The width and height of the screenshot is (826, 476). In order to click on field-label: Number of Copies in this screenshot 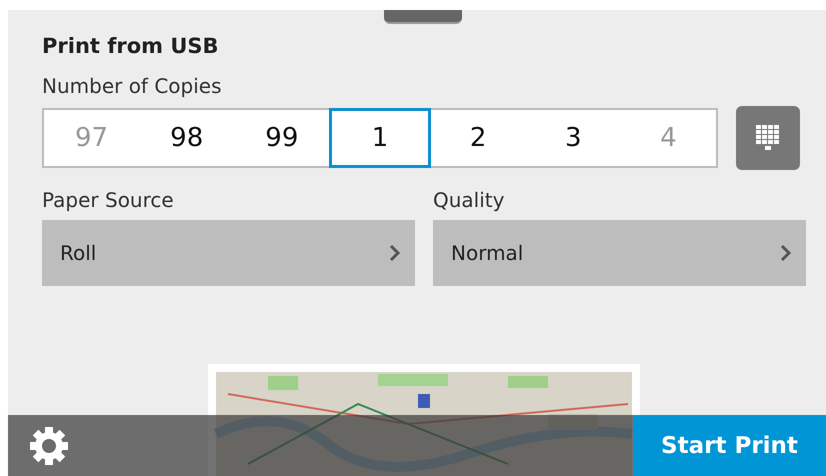, I will do `click(132, 86)`.